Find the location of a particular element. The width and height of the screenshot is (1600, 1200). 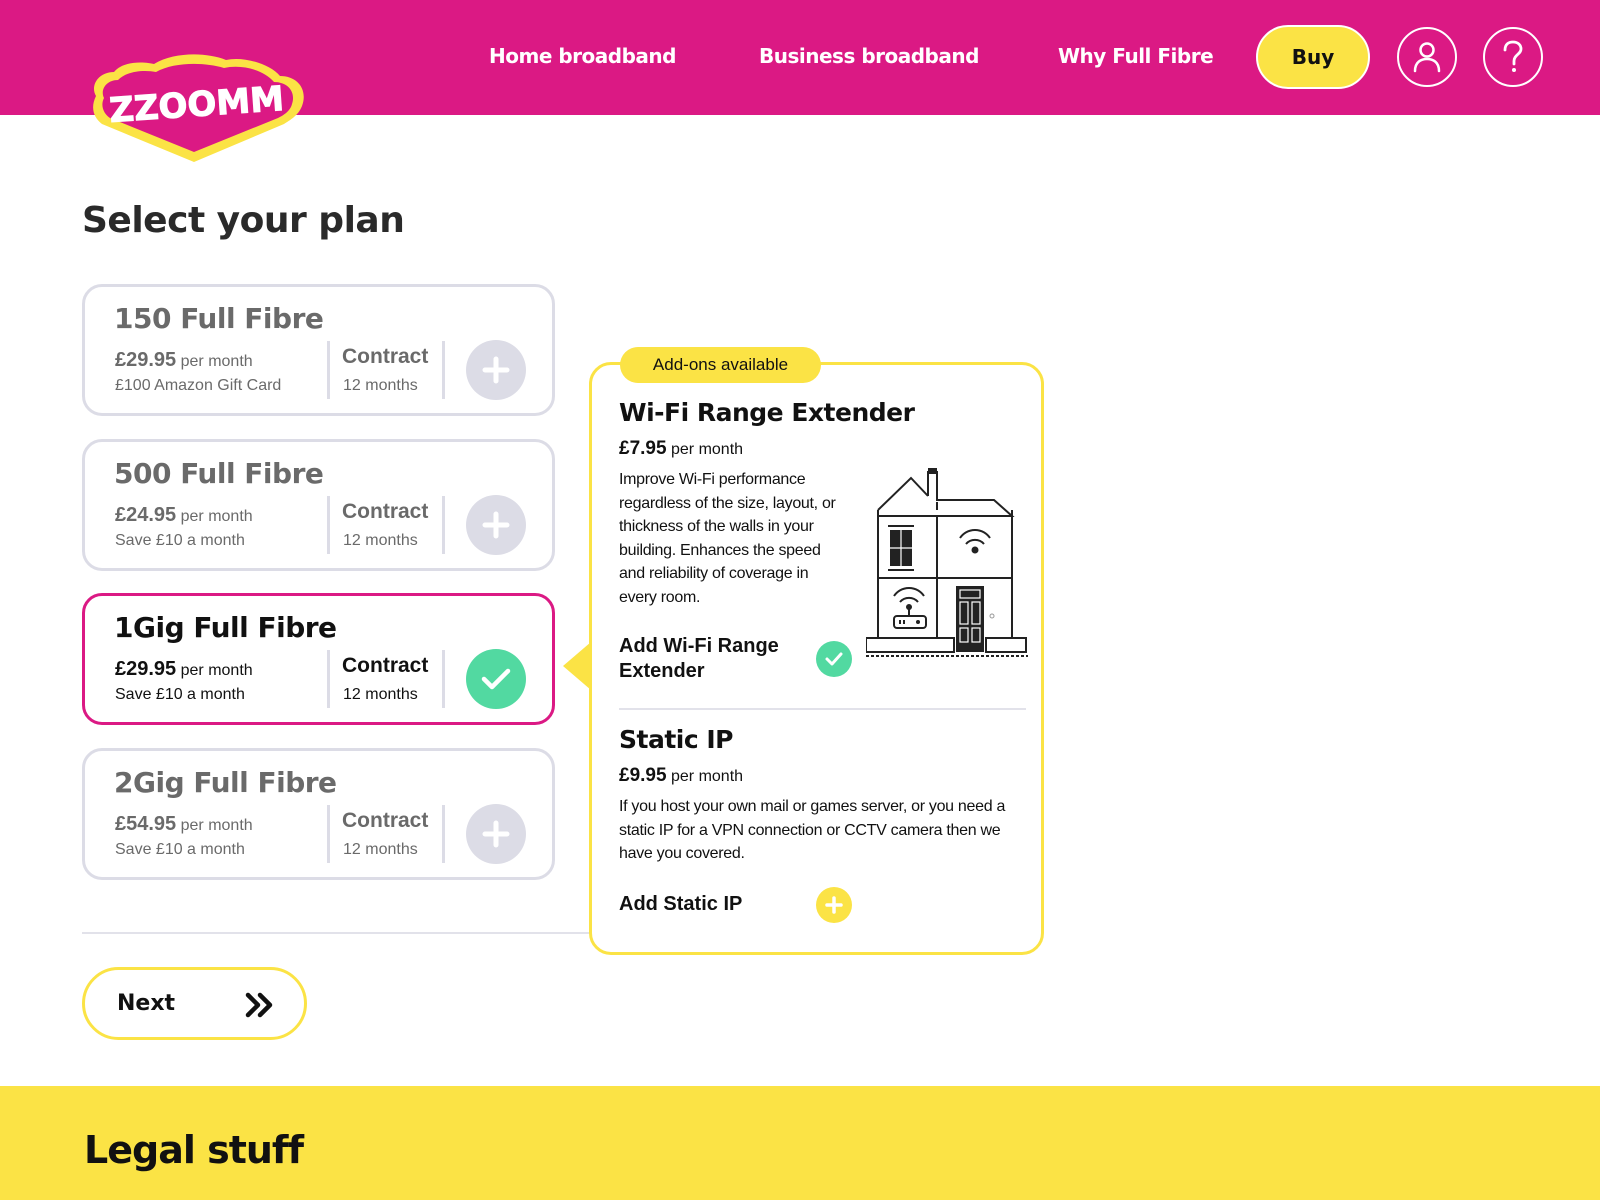

price-amount: £7.95 is located at coordinates (643, 448).